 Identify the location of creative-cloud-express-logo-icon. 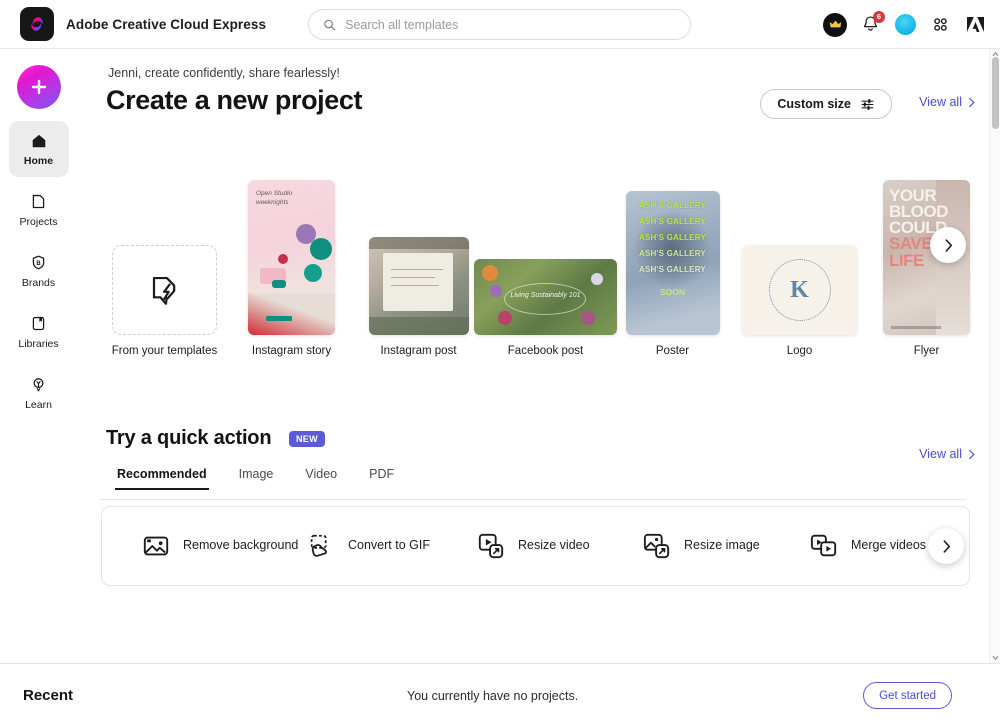
(37, 24).